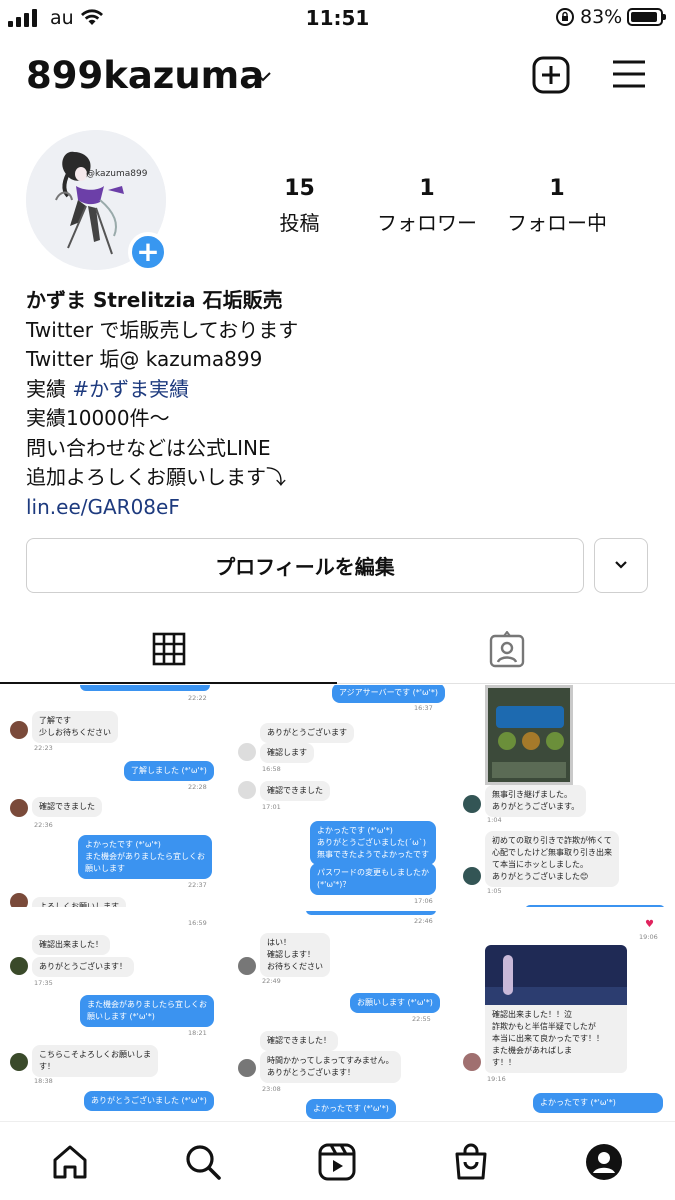 Image resolution: width=675 pixels, height=1200 pixels. I want to click on tab-tagged, so click(506, 652).